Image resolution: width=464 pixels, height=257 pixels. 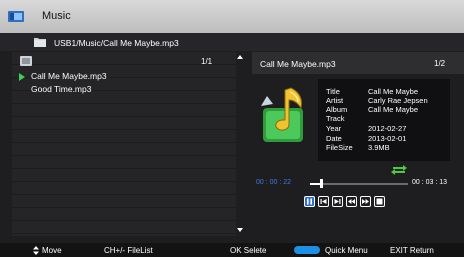 I want to click on stop-icon, so click(x=379, y=201).